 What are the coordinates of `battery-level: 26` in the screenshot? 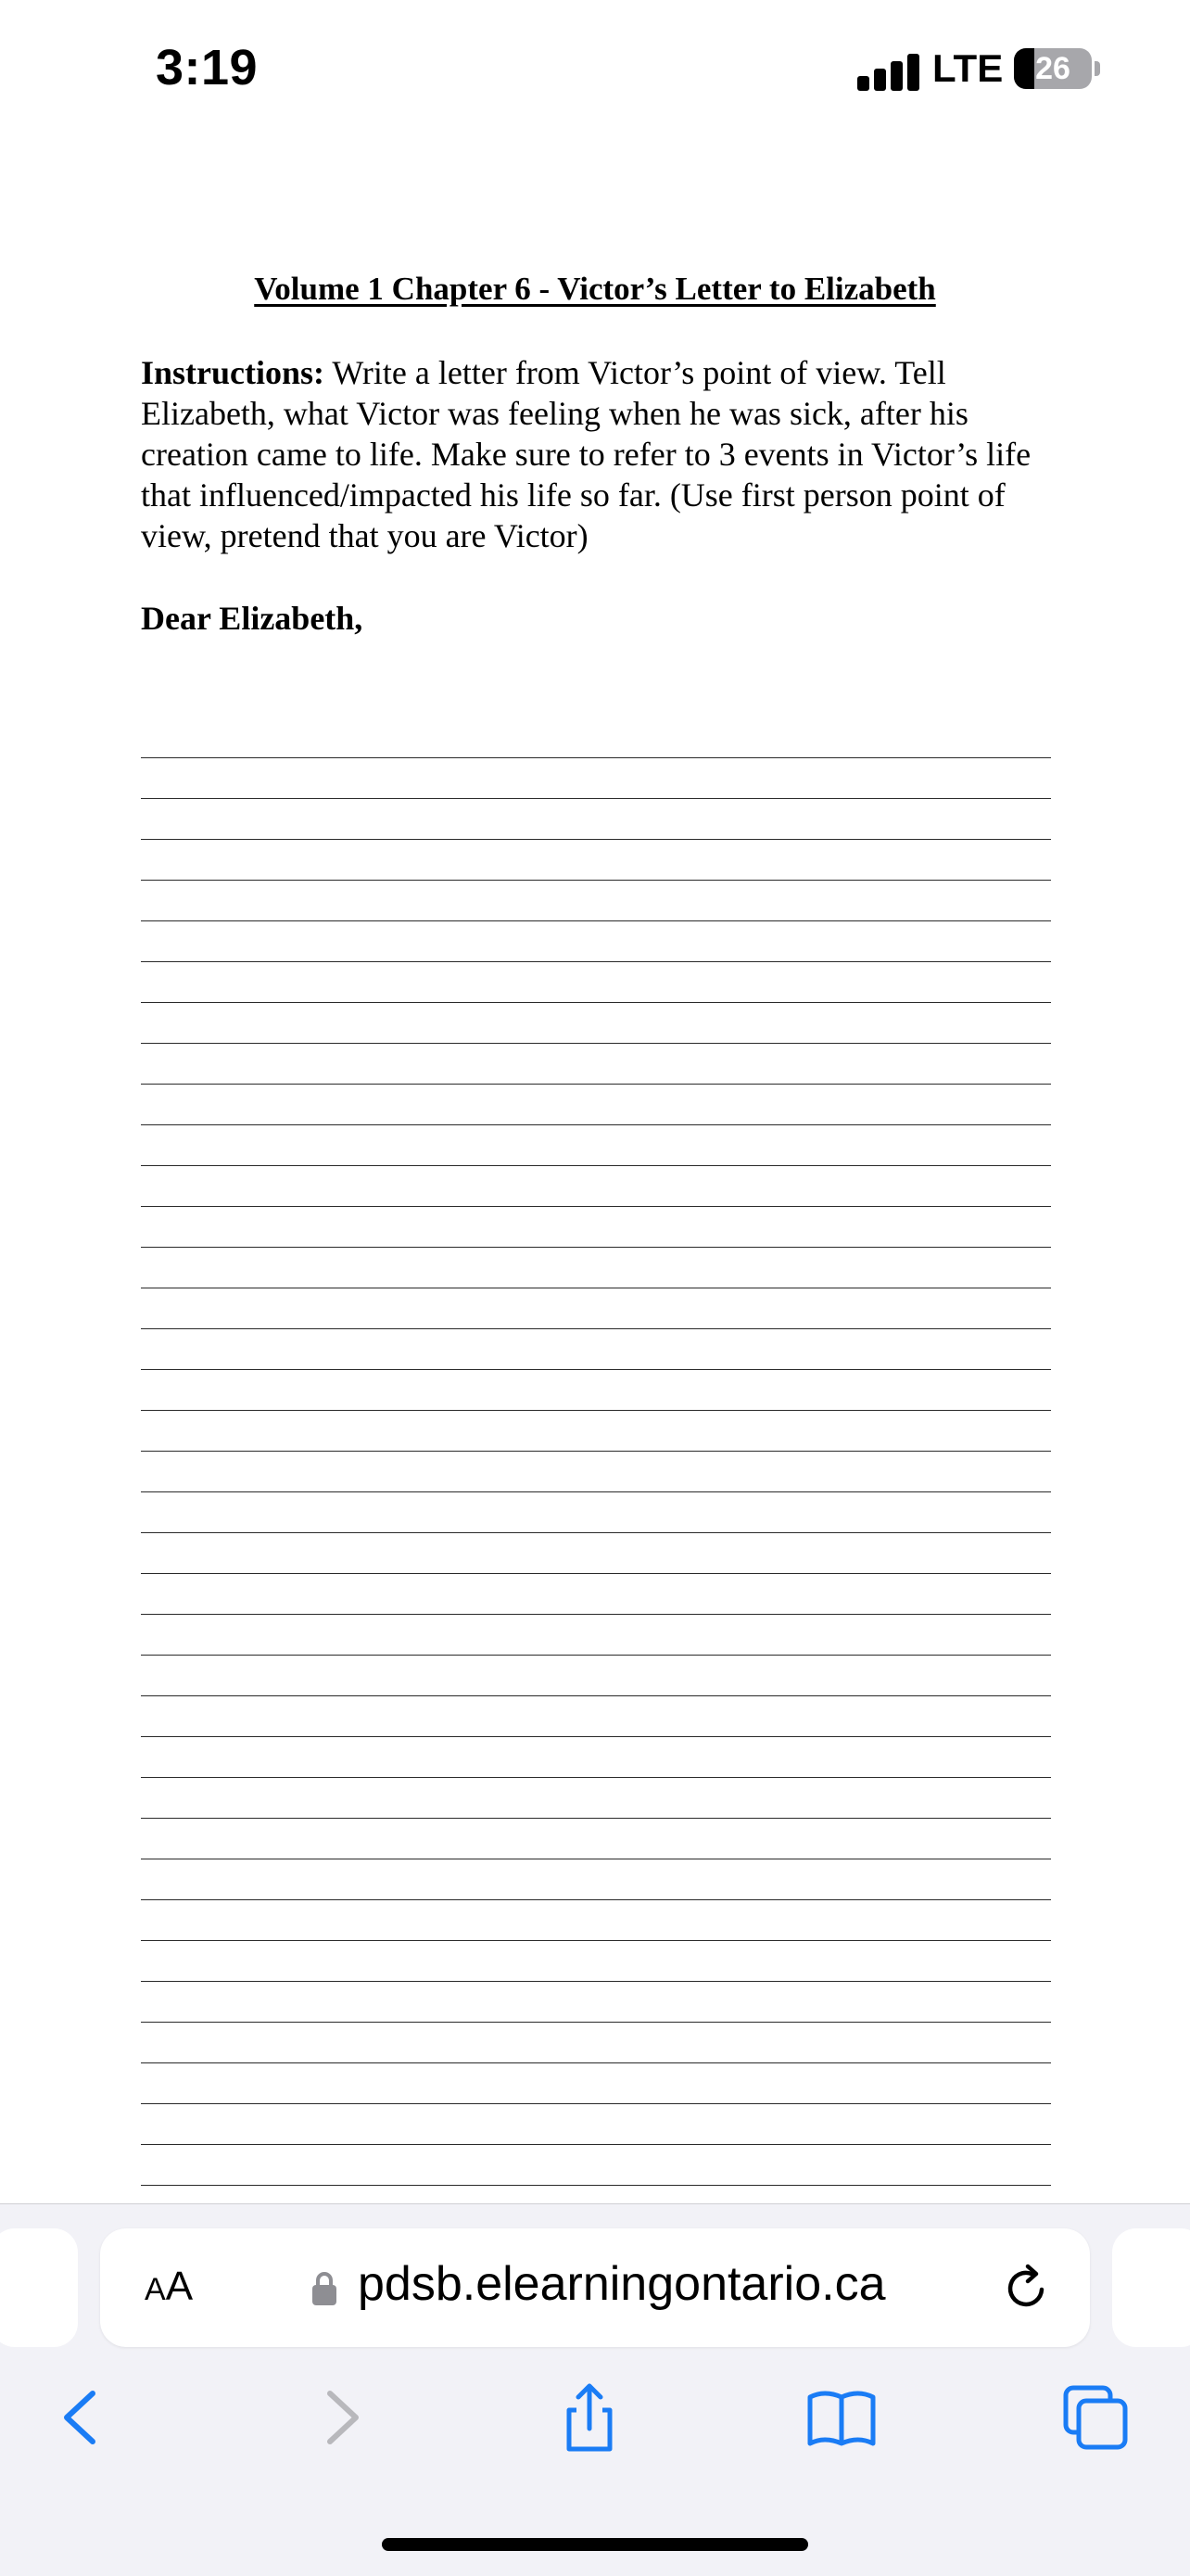 It's located at (1052, 68).